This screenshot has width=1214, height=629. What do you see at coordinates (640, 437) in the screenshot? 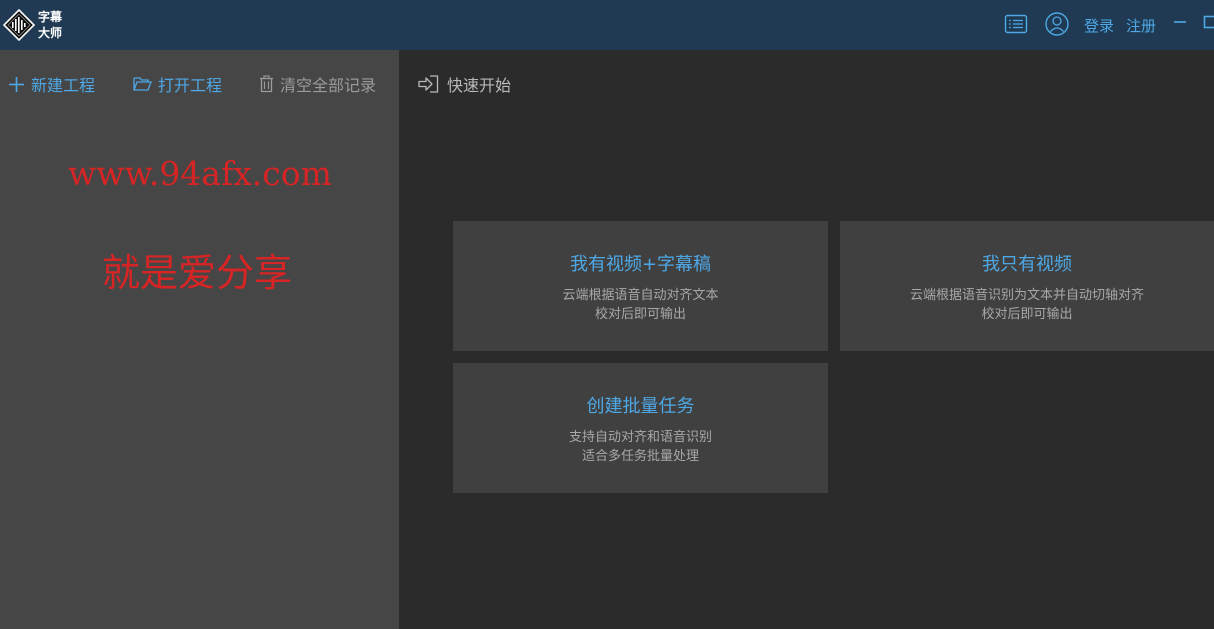
I see `card-desc-line-1: 支持自动对齐和语音识别` at bounding box center [640, 437].